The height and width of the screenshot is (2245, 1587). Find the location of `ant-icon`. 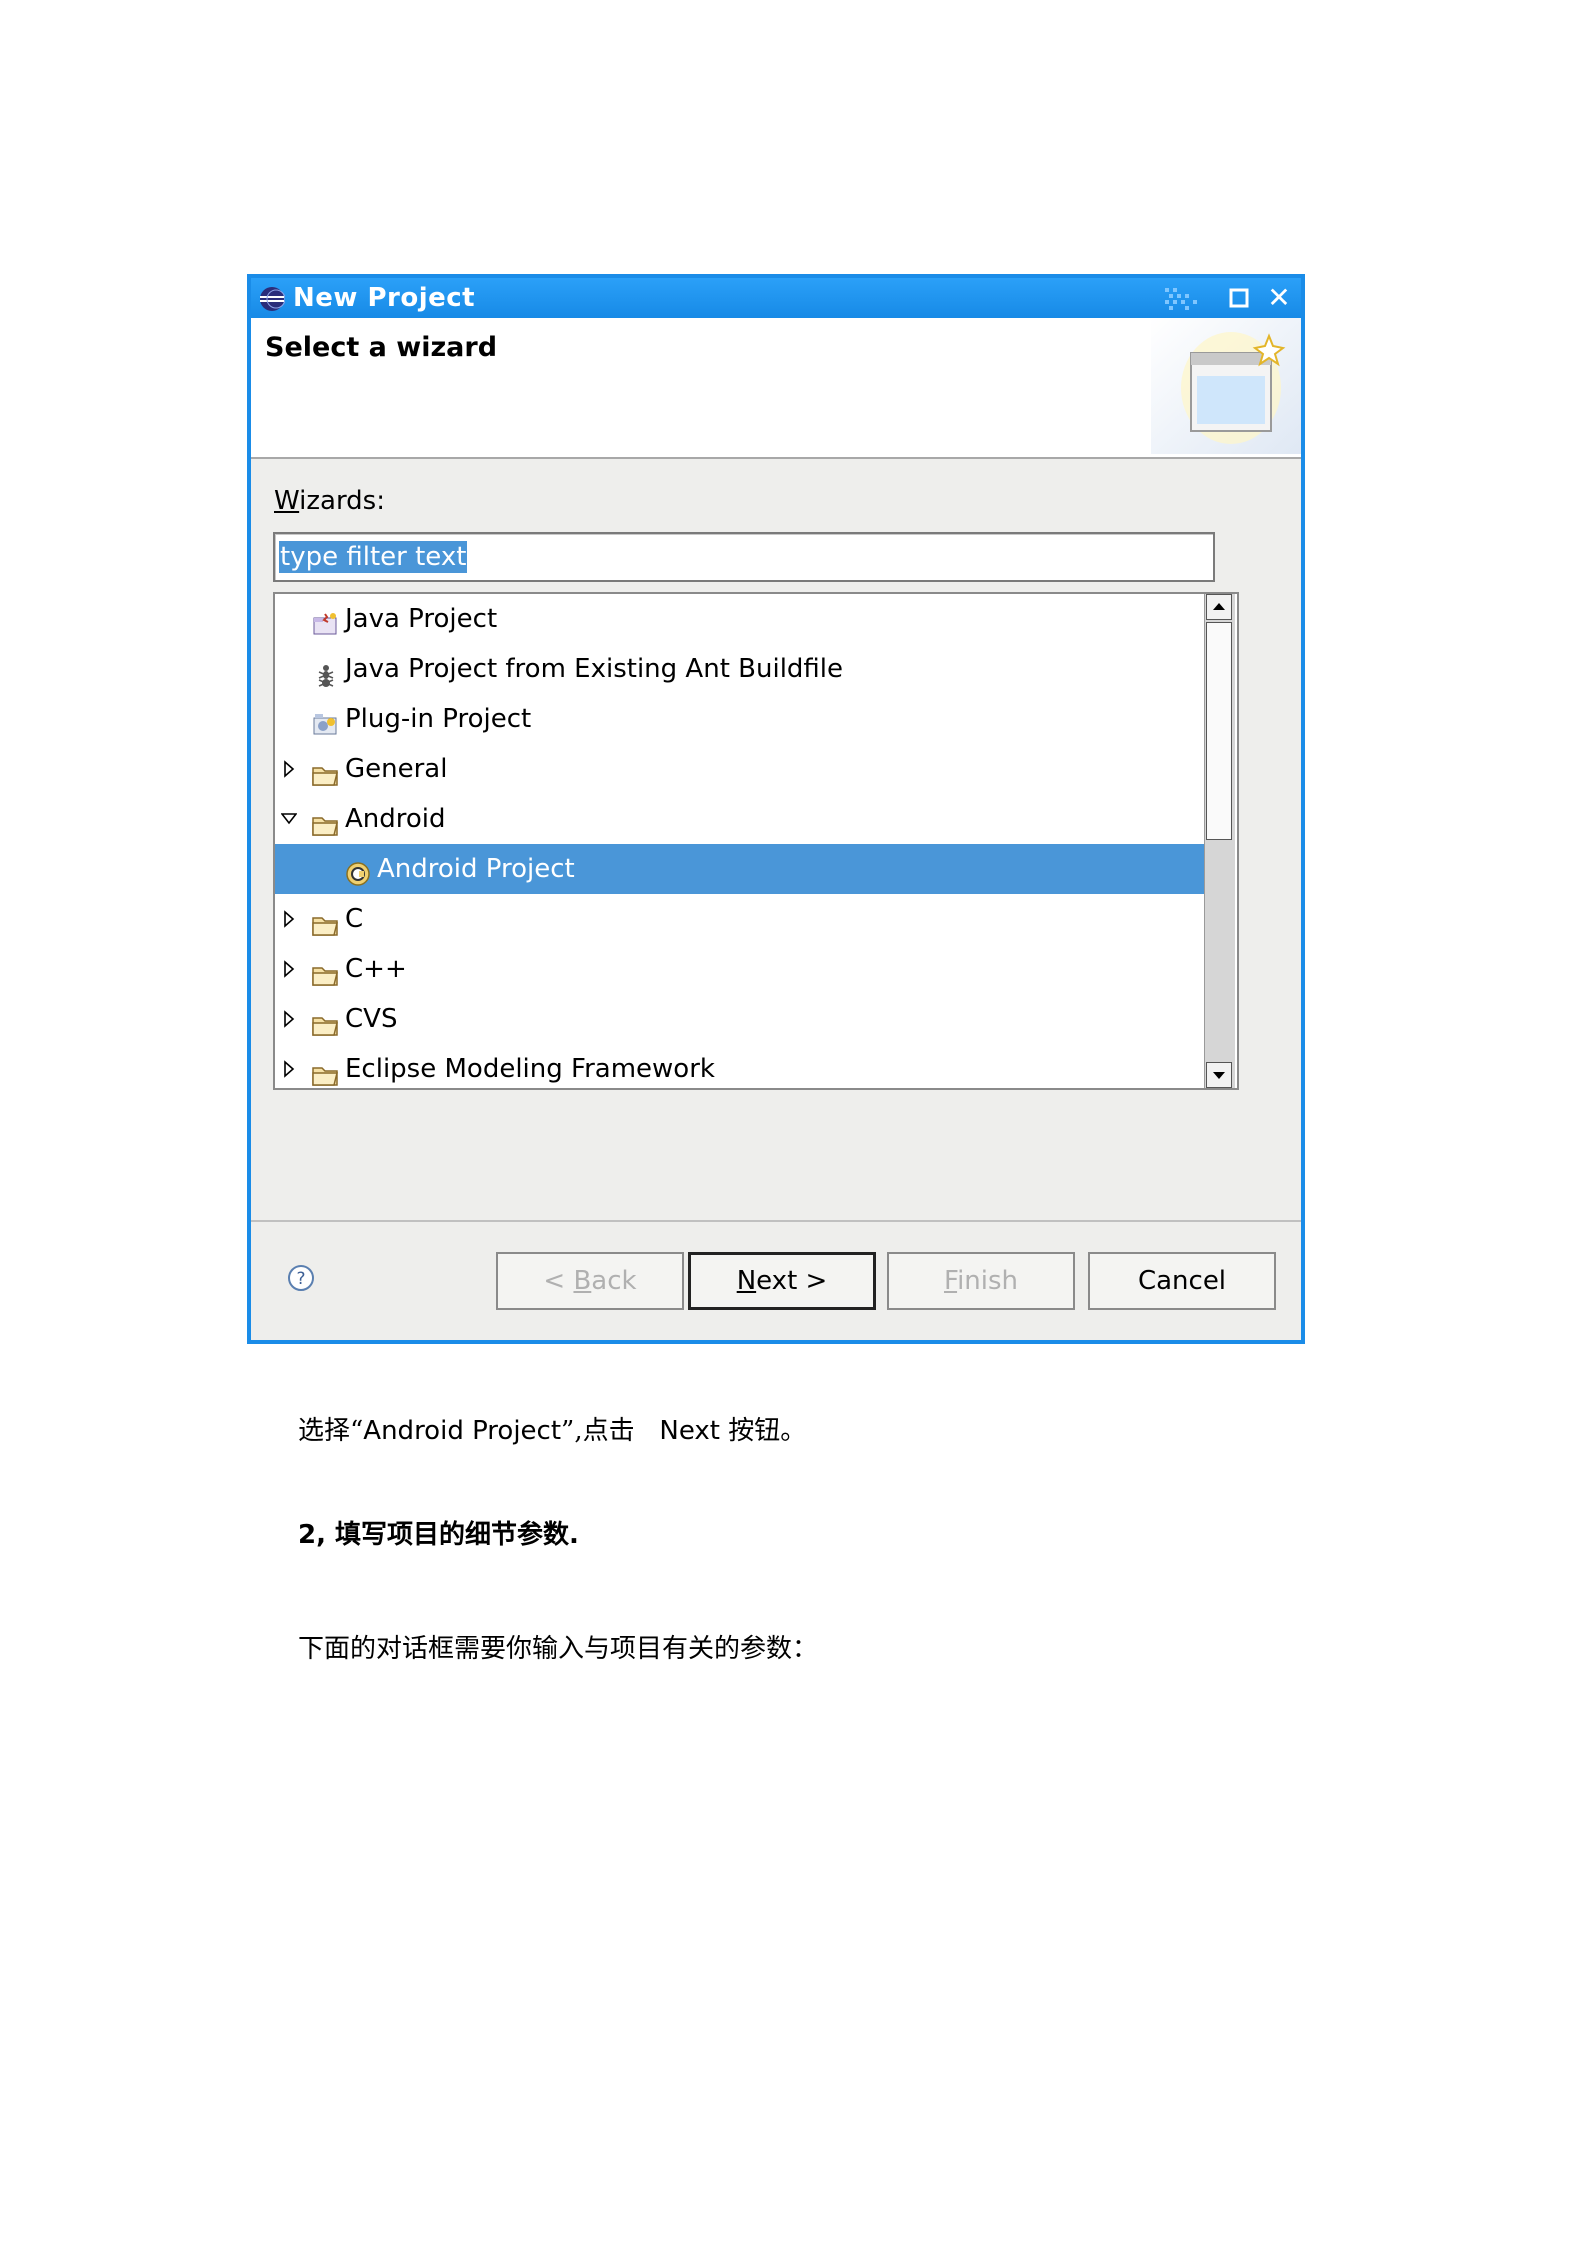

ant-icon is located at coordinates (326, 671).